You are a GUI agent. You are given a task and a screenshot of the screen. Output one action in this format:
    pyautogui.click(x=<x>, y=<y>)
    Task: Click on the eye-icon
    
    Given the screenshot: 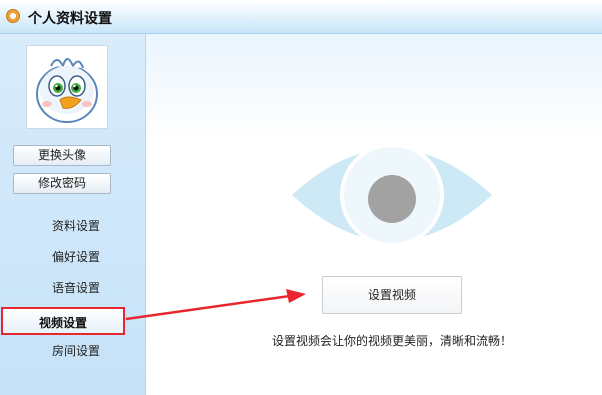 What is the action you would take?
    pyautogui.click(x=392, y=195)
    